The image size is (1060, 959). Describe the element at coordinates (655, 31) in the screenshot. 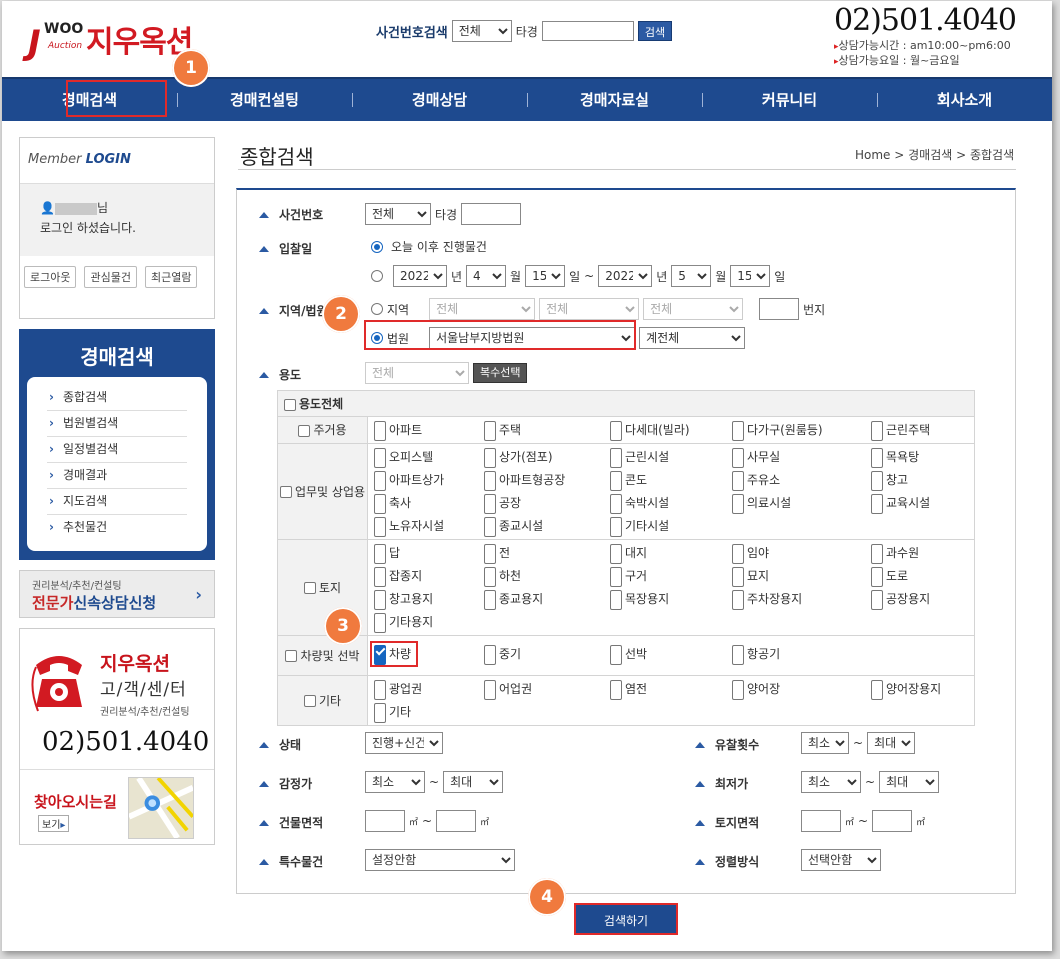

I see `top-search-button: 검색` at that location.